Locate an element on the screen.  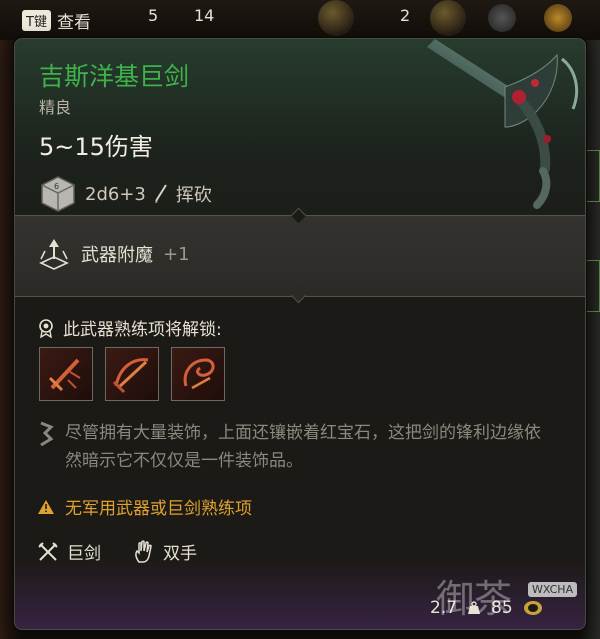
watermark: 御茶 WXCHA is located at coordinates (511, 598).